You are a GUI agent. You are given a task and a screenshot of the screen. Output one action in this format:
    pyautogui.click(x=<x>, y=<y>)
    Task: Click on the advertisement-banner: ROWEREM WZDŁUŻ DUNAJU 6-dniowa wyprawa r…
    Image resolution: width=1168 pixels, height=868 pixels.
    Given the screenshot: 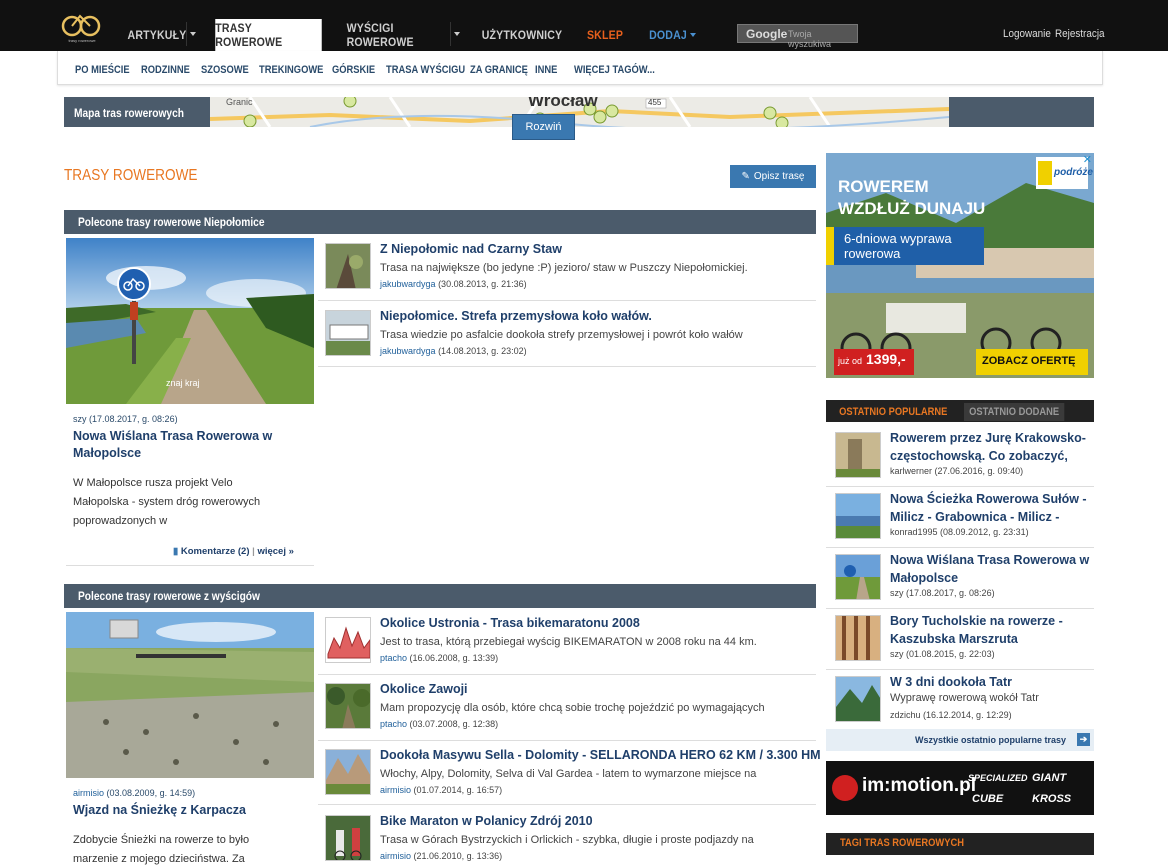 What is the action you would take?
    pyautogui.click(x=960, y=265)
    